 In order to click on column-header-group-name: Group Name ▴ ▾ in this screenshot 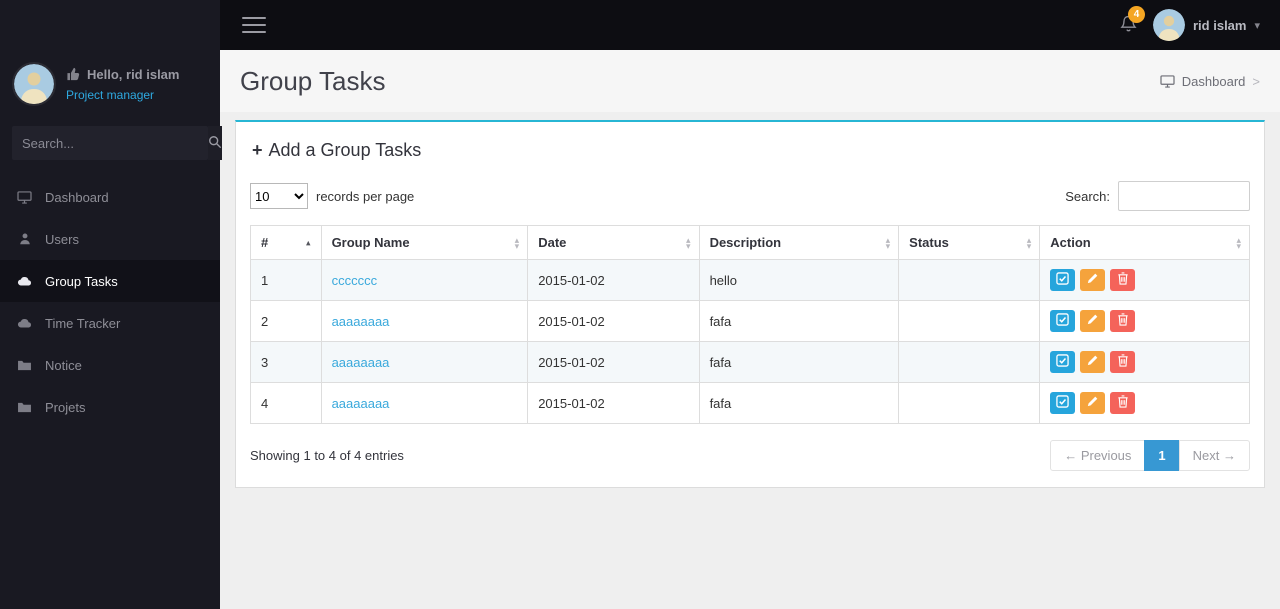, I will do `click(424, 242)`.